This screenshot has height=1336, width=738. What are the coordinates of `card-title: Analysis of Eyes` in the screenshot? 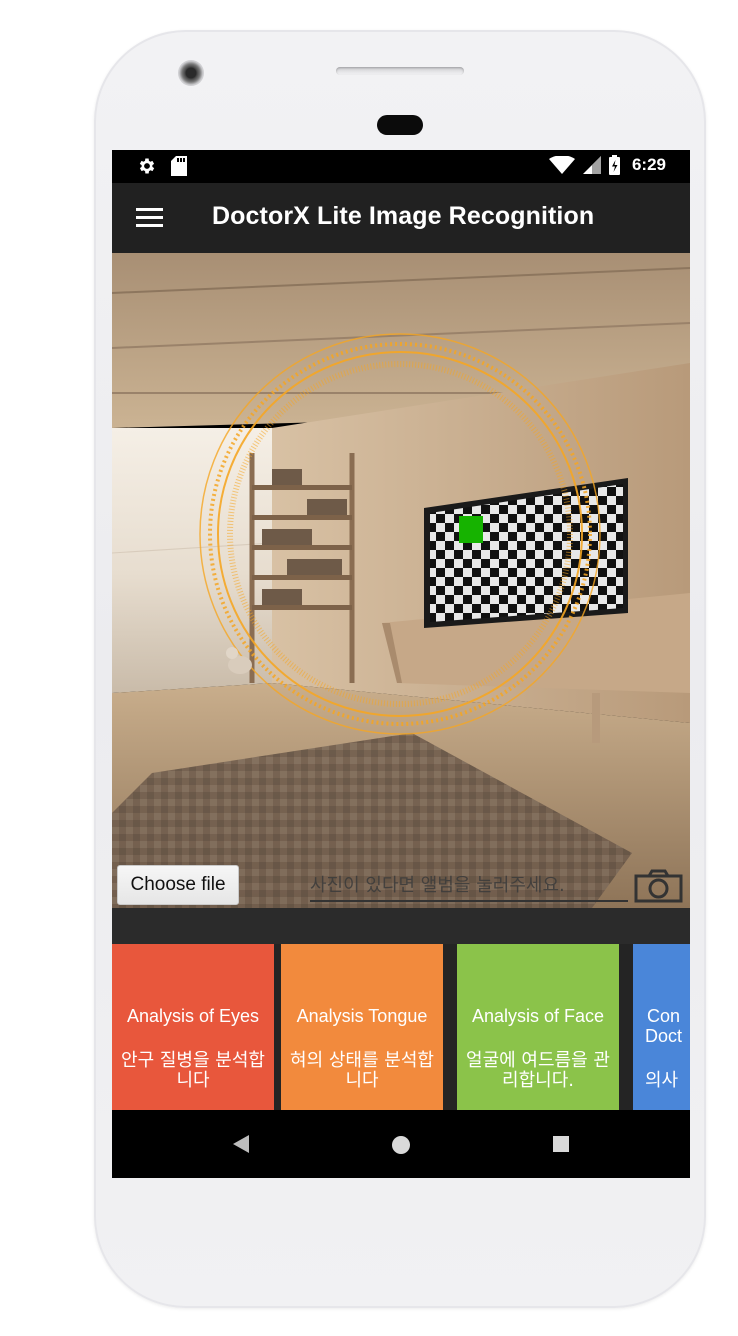 It's located at (193, 1016).